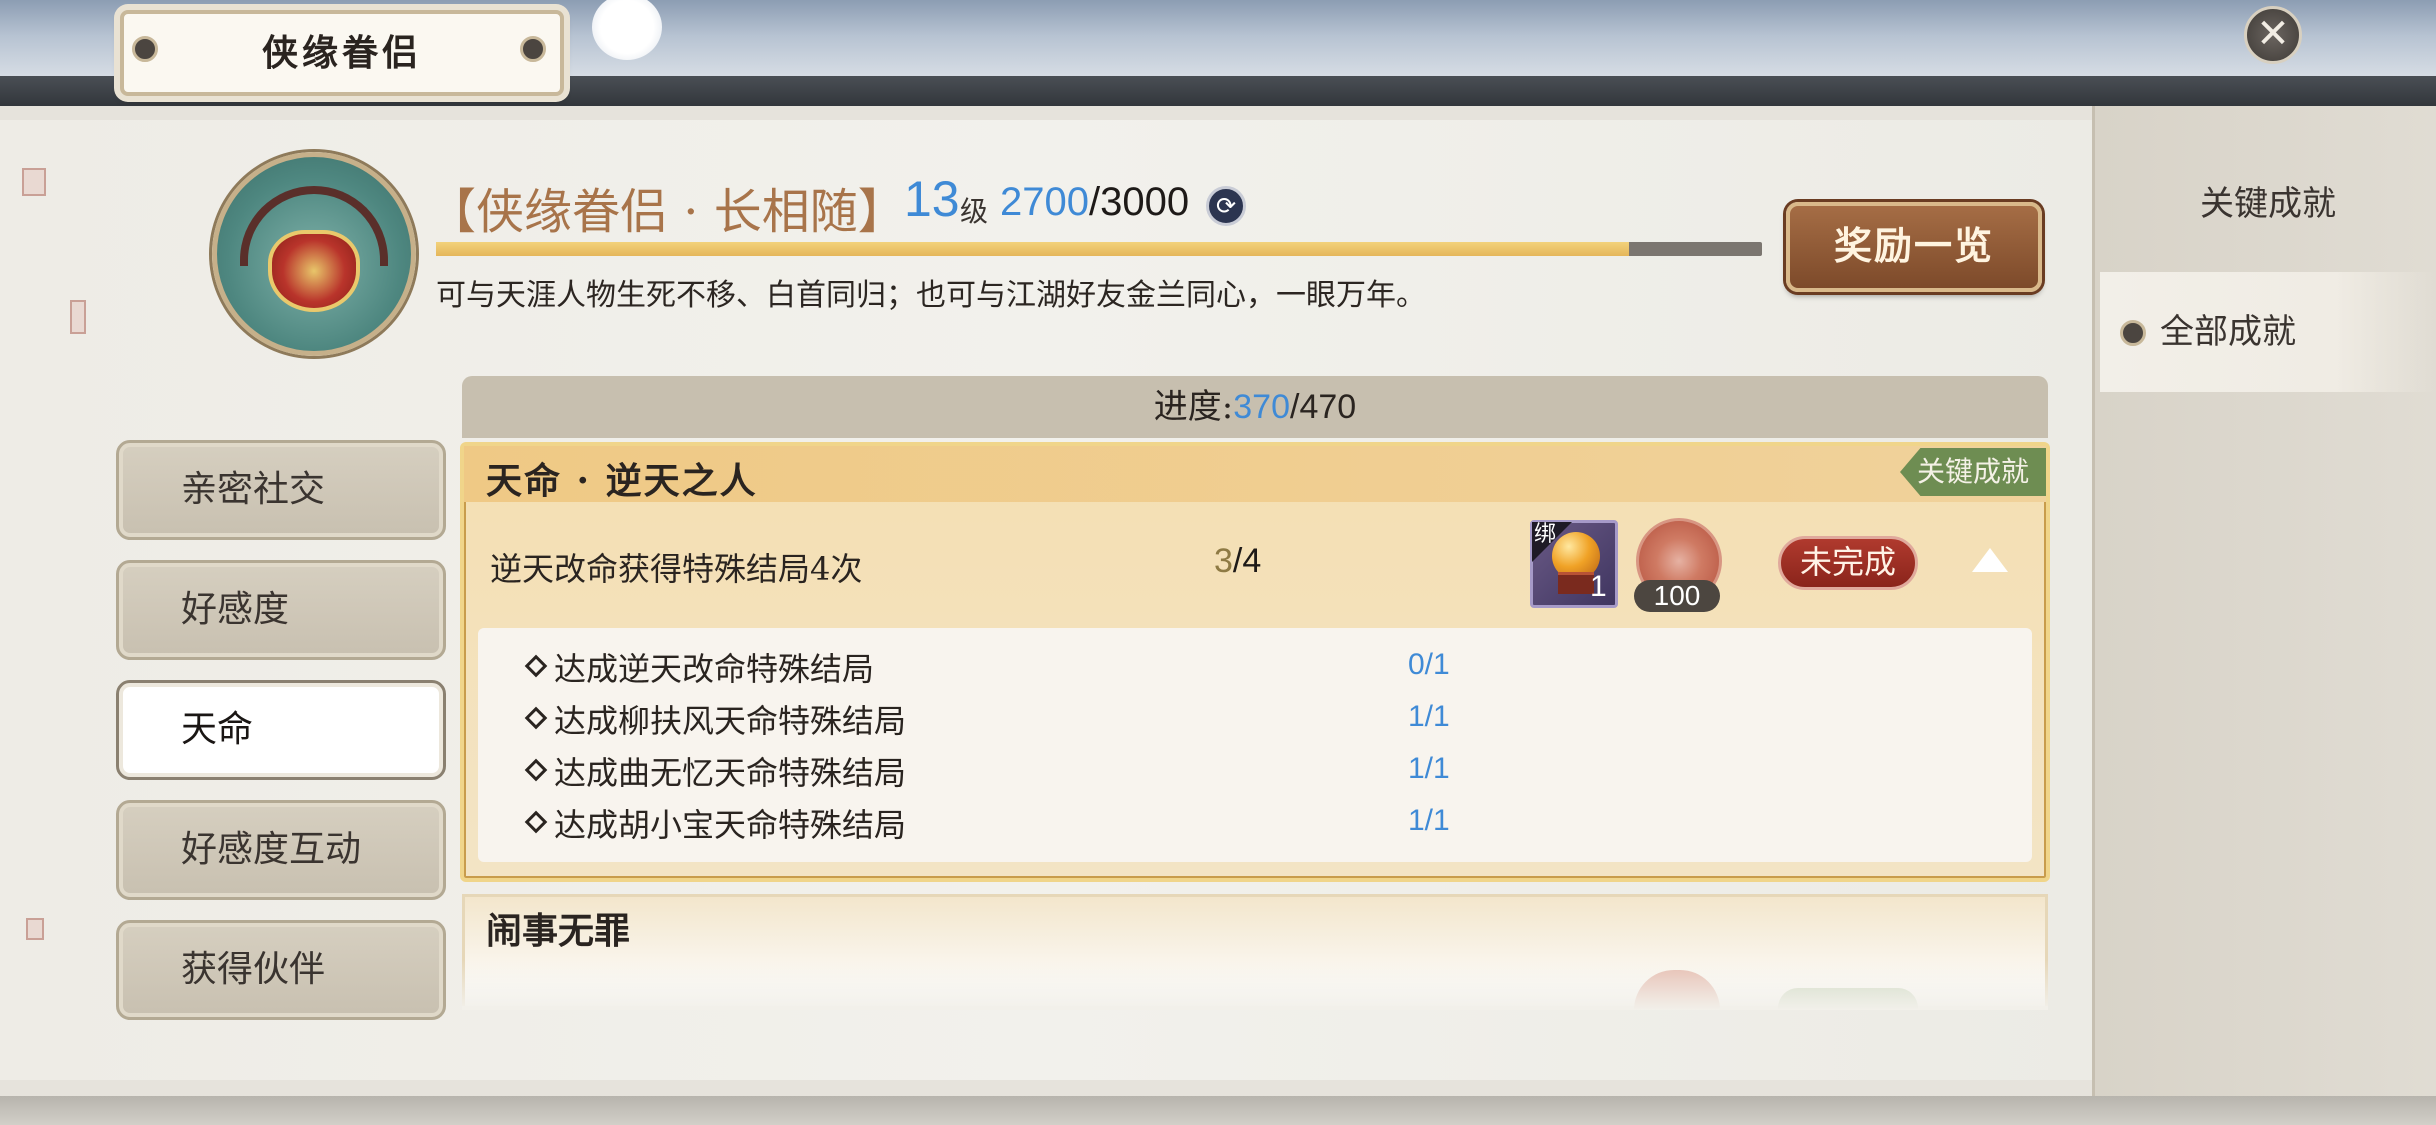  I want to click on progress-current: 370, so click(1261, 407).